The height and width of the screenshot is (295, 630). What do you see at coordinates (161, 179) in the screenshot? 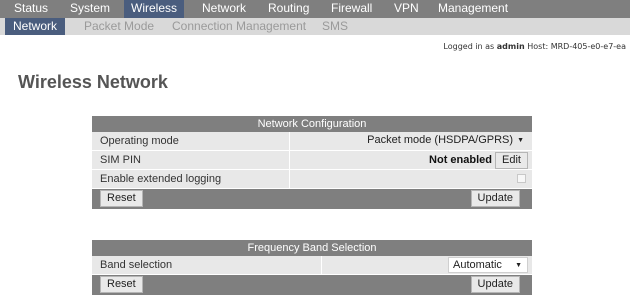
I see `extended-logging-label: Enable extended logging` at bounding box center [161, 179].